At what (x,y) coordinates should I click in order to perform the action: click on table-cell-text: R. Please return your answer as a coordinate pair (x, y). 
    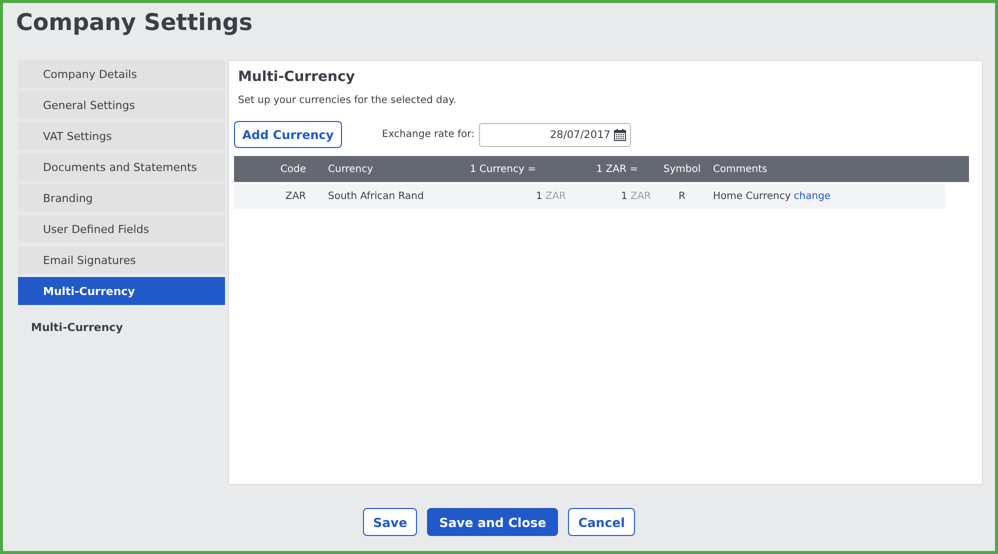
    Looking at the image, I should click on (682, 196).